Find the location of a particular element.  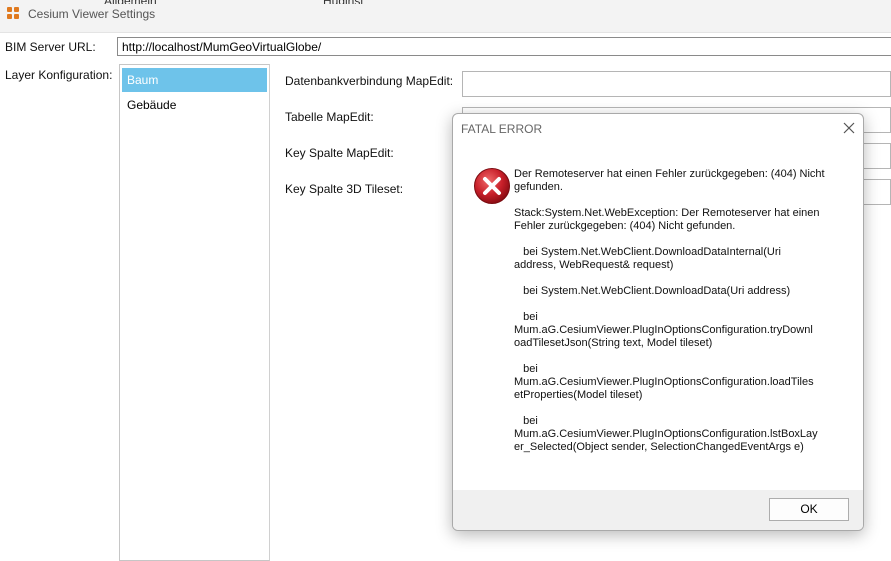

stack-frame4-c: etProperties(Model tileset) is located at coordinates (578, 395).